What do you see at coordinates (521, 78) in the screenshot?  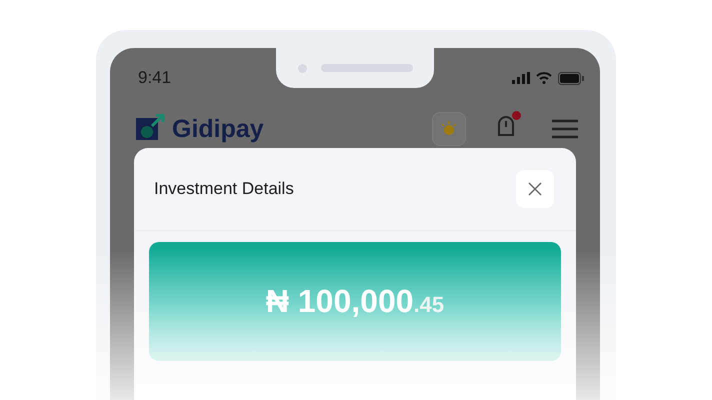 I see `signal-icon` at bounding box center [521, 78].